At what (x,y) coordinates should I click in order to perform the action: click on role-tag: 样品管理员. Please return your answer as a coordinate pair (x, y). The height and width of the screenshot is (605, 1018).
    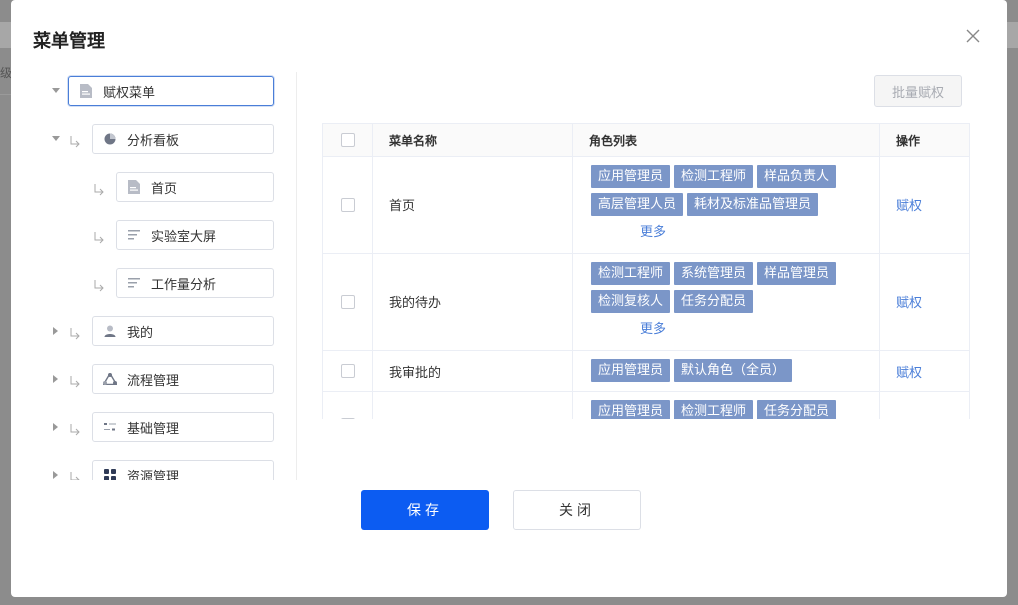
    Looking at the image, I should click on (797, 273).